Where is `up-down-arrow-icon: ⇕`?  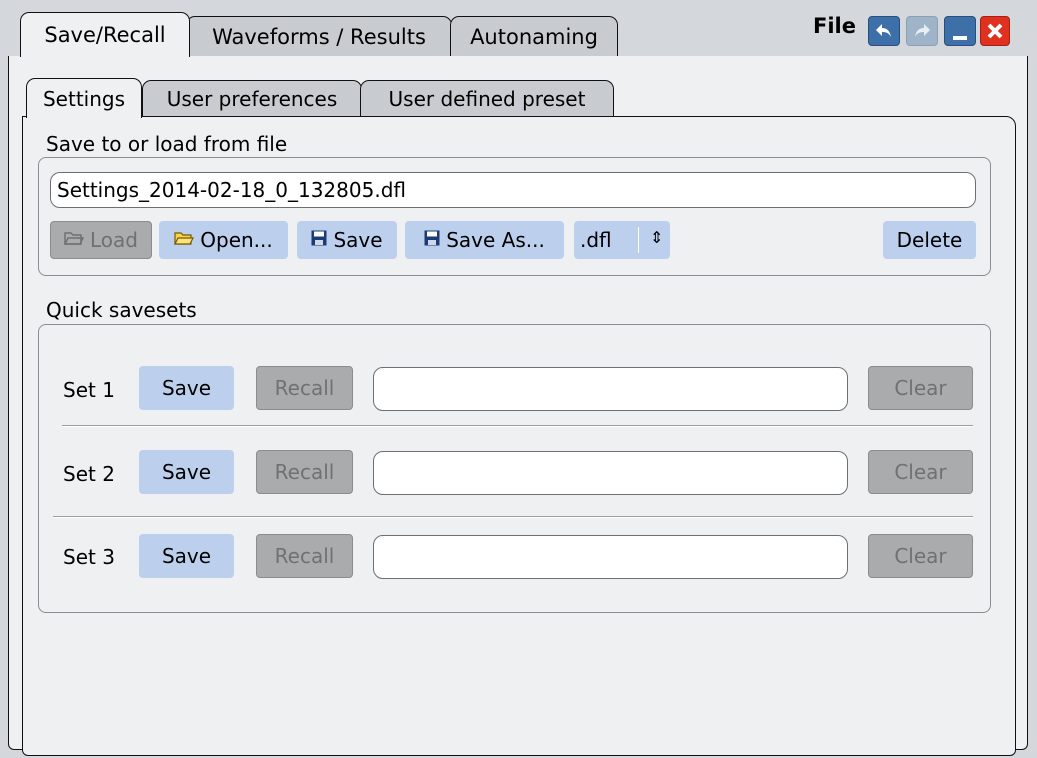
up-down-arrow-icon: ⇕ is located at coordinates (657, 237).